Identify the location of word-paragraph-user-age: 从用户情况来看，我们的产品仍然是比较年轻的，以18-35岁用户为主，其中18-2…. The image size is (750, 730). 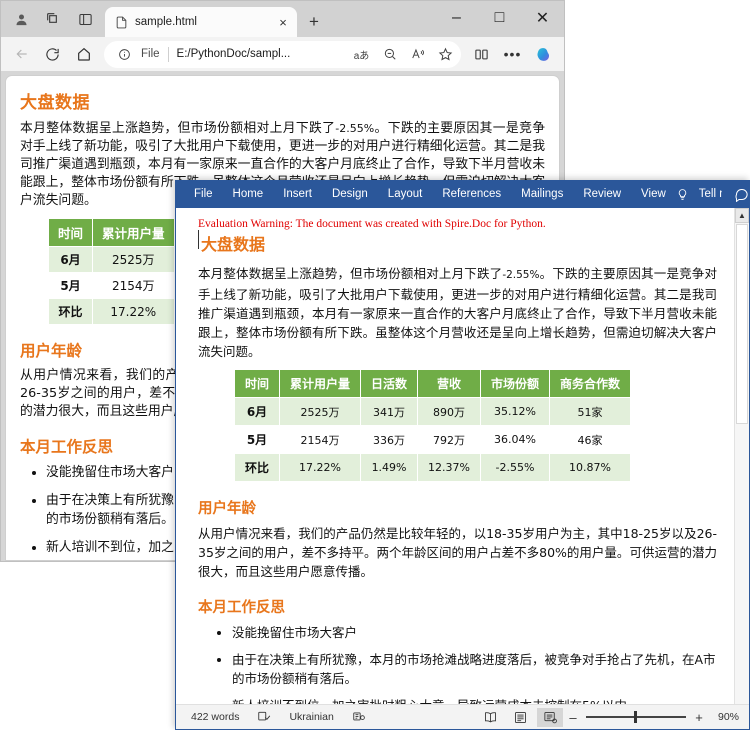
(457, 552).